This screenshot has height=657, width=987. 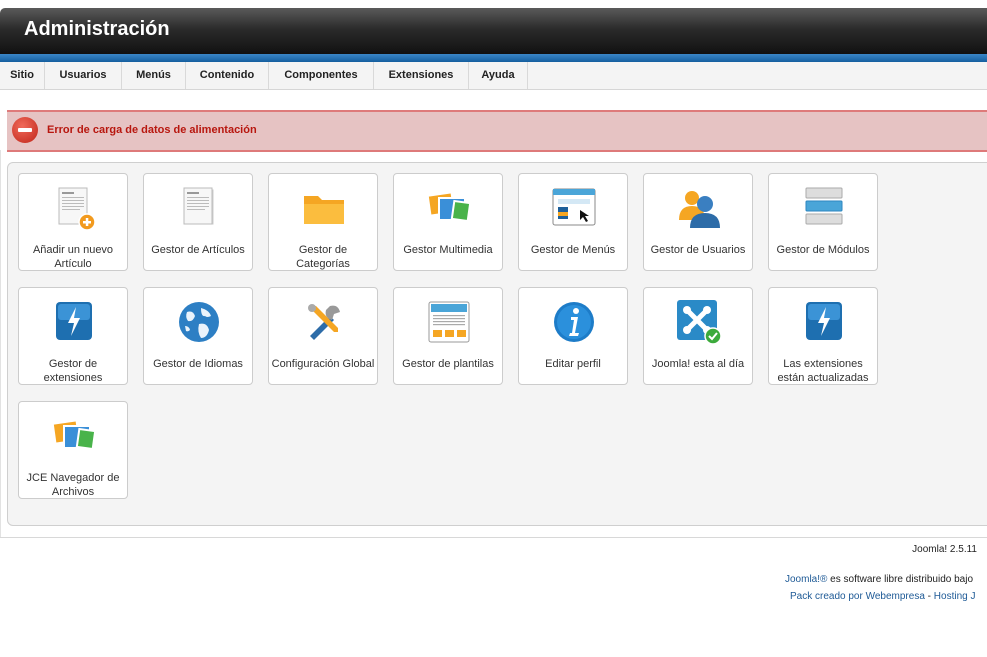 I want to click on tile-label: Gestor de Menús, so click(x=573, y=250).